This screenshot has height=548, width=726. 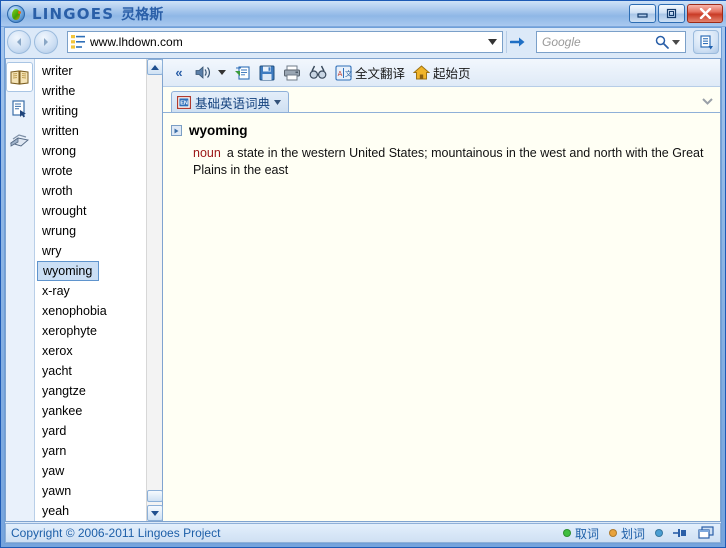 What do you see at coordinates (492, 42) in the screenshot?
I see `address-dropdown-button` at bounding box center [492, 42].